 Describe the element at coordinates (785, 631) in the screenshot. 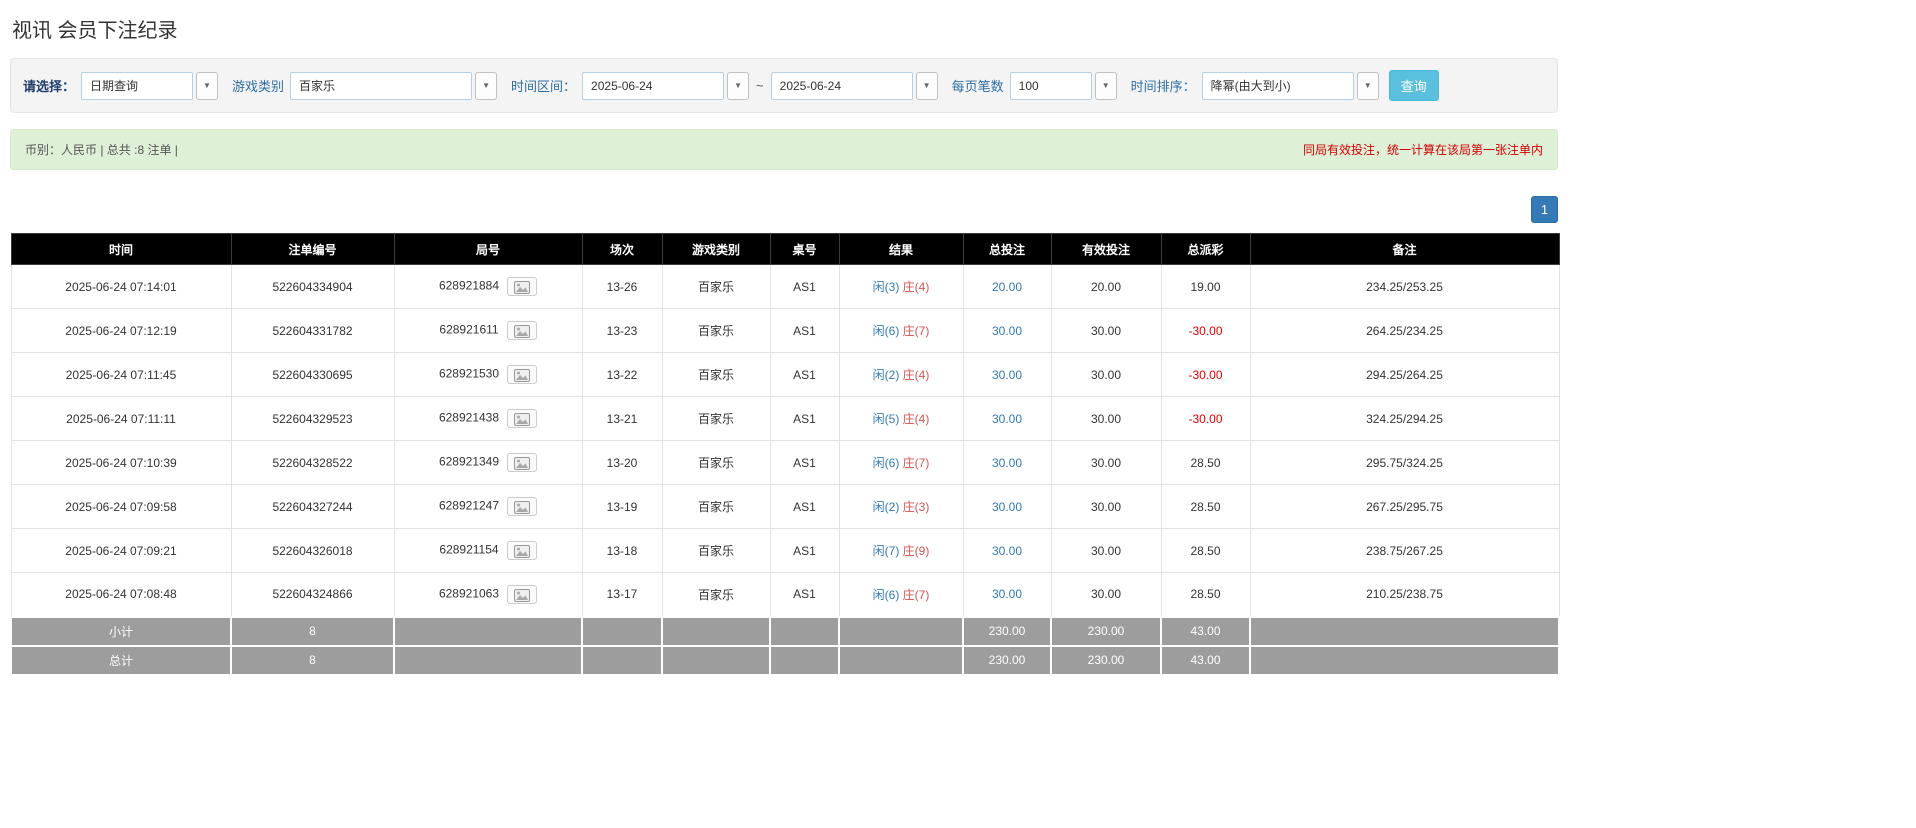

I see `subtotal-row: 小计 8 230.00 230.00 43.00` at that location.